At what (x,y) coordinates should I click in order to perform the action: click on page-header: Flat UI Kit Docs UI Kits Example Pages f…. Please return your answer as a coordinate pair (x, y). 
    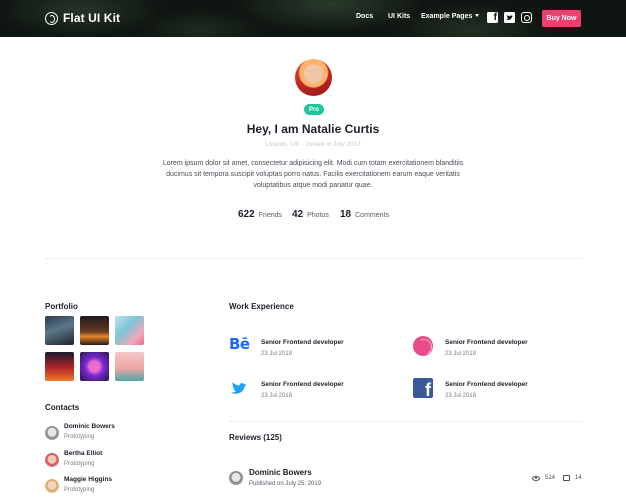
    Looking at the image, I should click on (313, 18).